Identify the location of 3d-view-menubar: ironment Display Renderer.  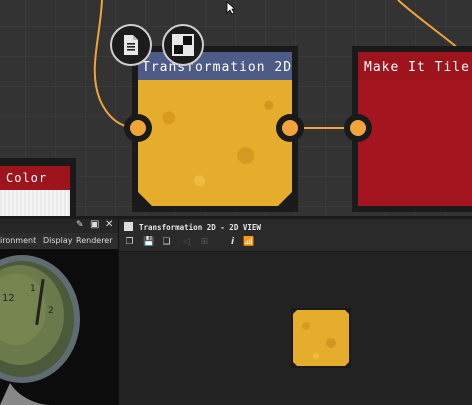
(59, 241).